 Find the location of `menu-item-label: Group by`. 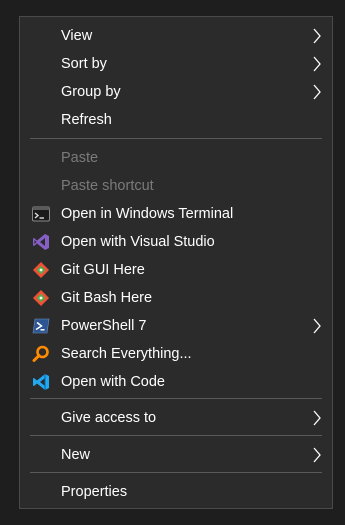

menu-item-label: Group by is located at coordinates (91, 92).